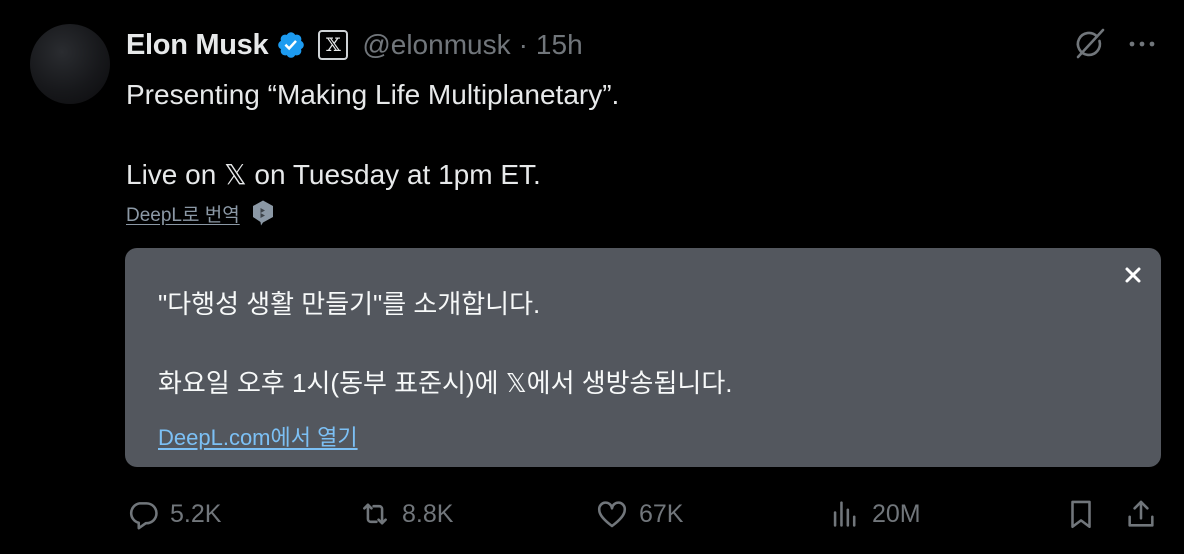  I want to click on tweet-text-line-1: Presenting “Making Life Multiplanetary”., so click(373, 94).